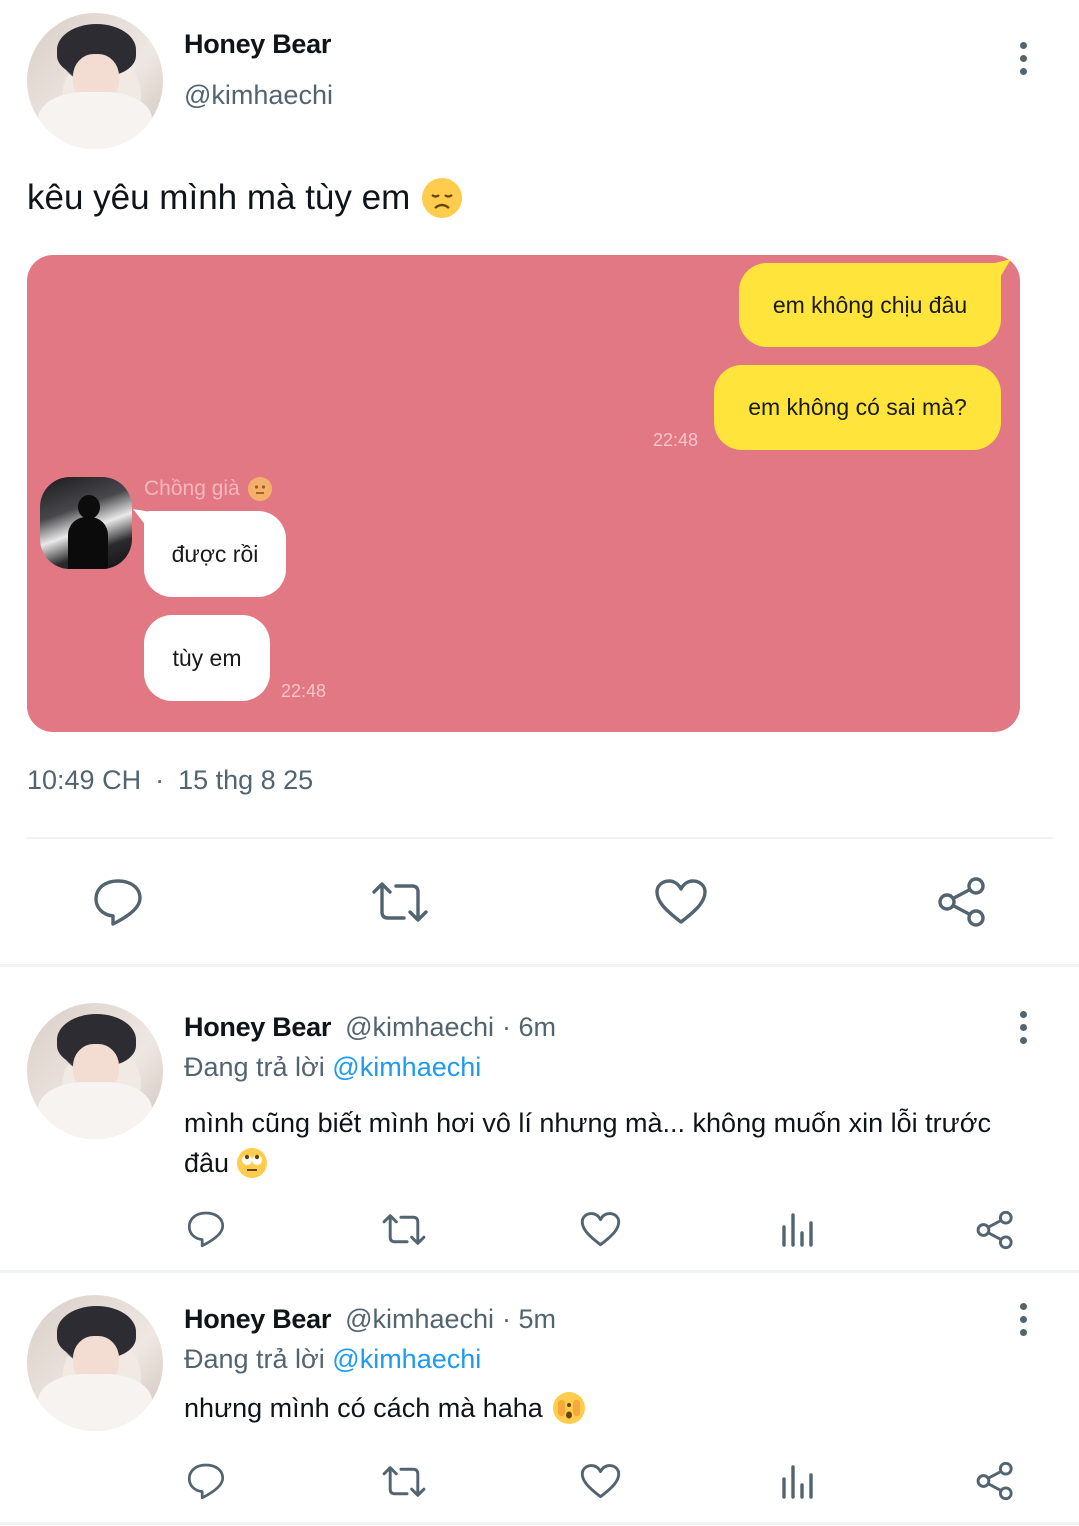  I want to click on sent-message-bubble: em không có sai mà?, so click(857, 407).